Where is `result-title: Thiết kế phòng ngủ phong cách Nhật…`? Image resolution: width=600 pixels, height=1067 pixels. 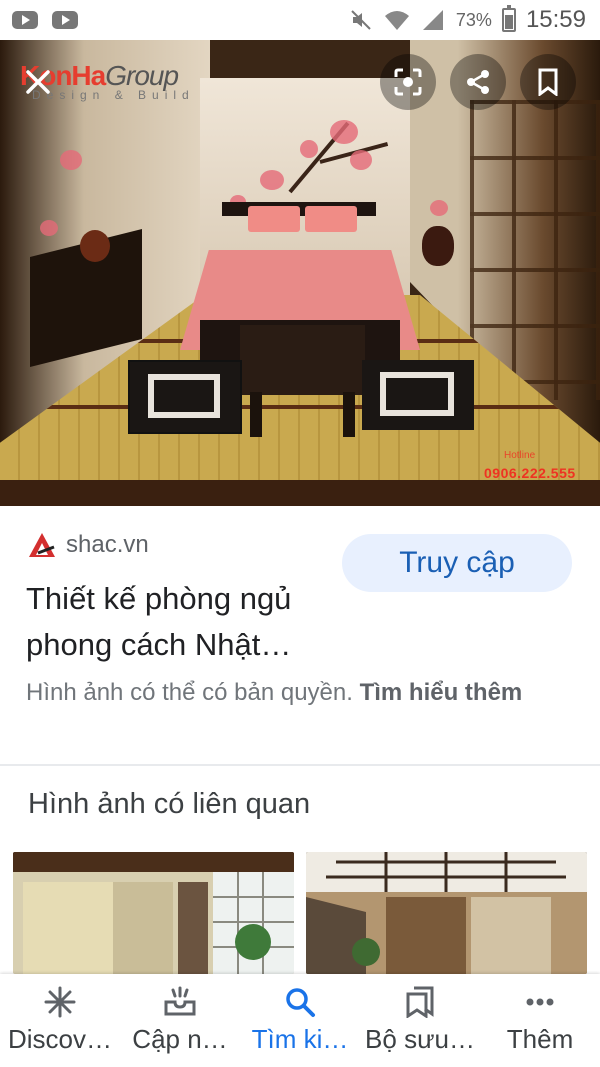
result-title: Thiết kế phòng ngủ phong cách Nhật… is located at coordinates (186, 622).